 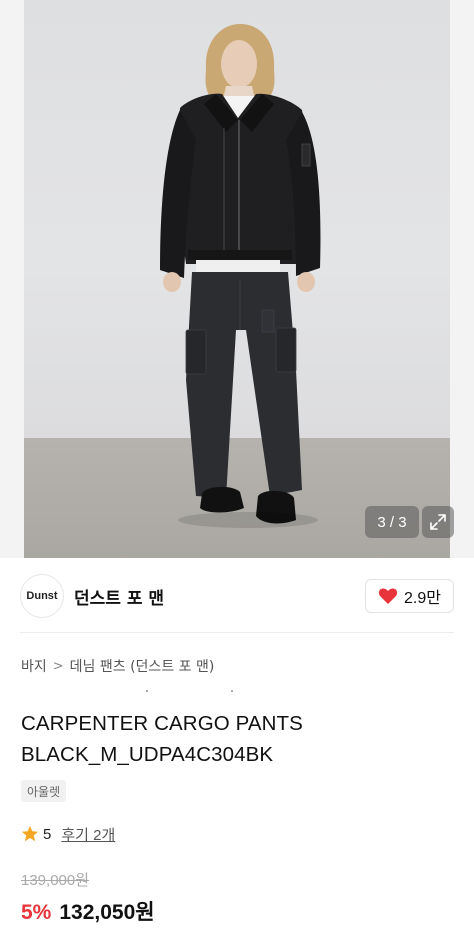 I want to click on brand-row: Dunst 던스트 포 맨 2.9만, so click(x=237, y=596).